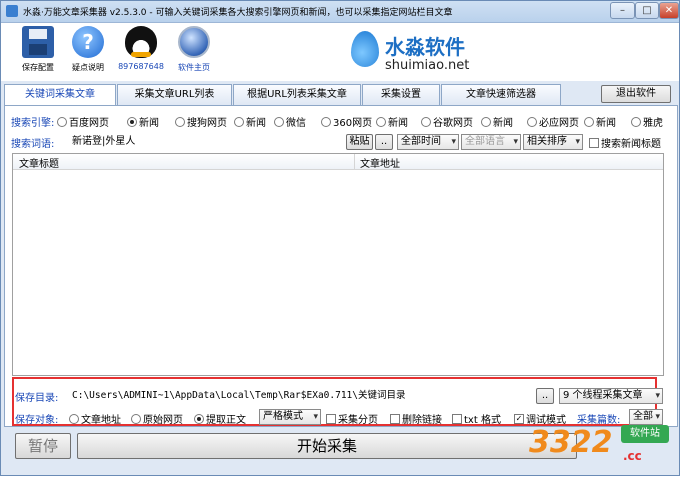 This screenshot has width=680, height=477. I want to click on engine-label: 谷歌网页, so click(453, 123).